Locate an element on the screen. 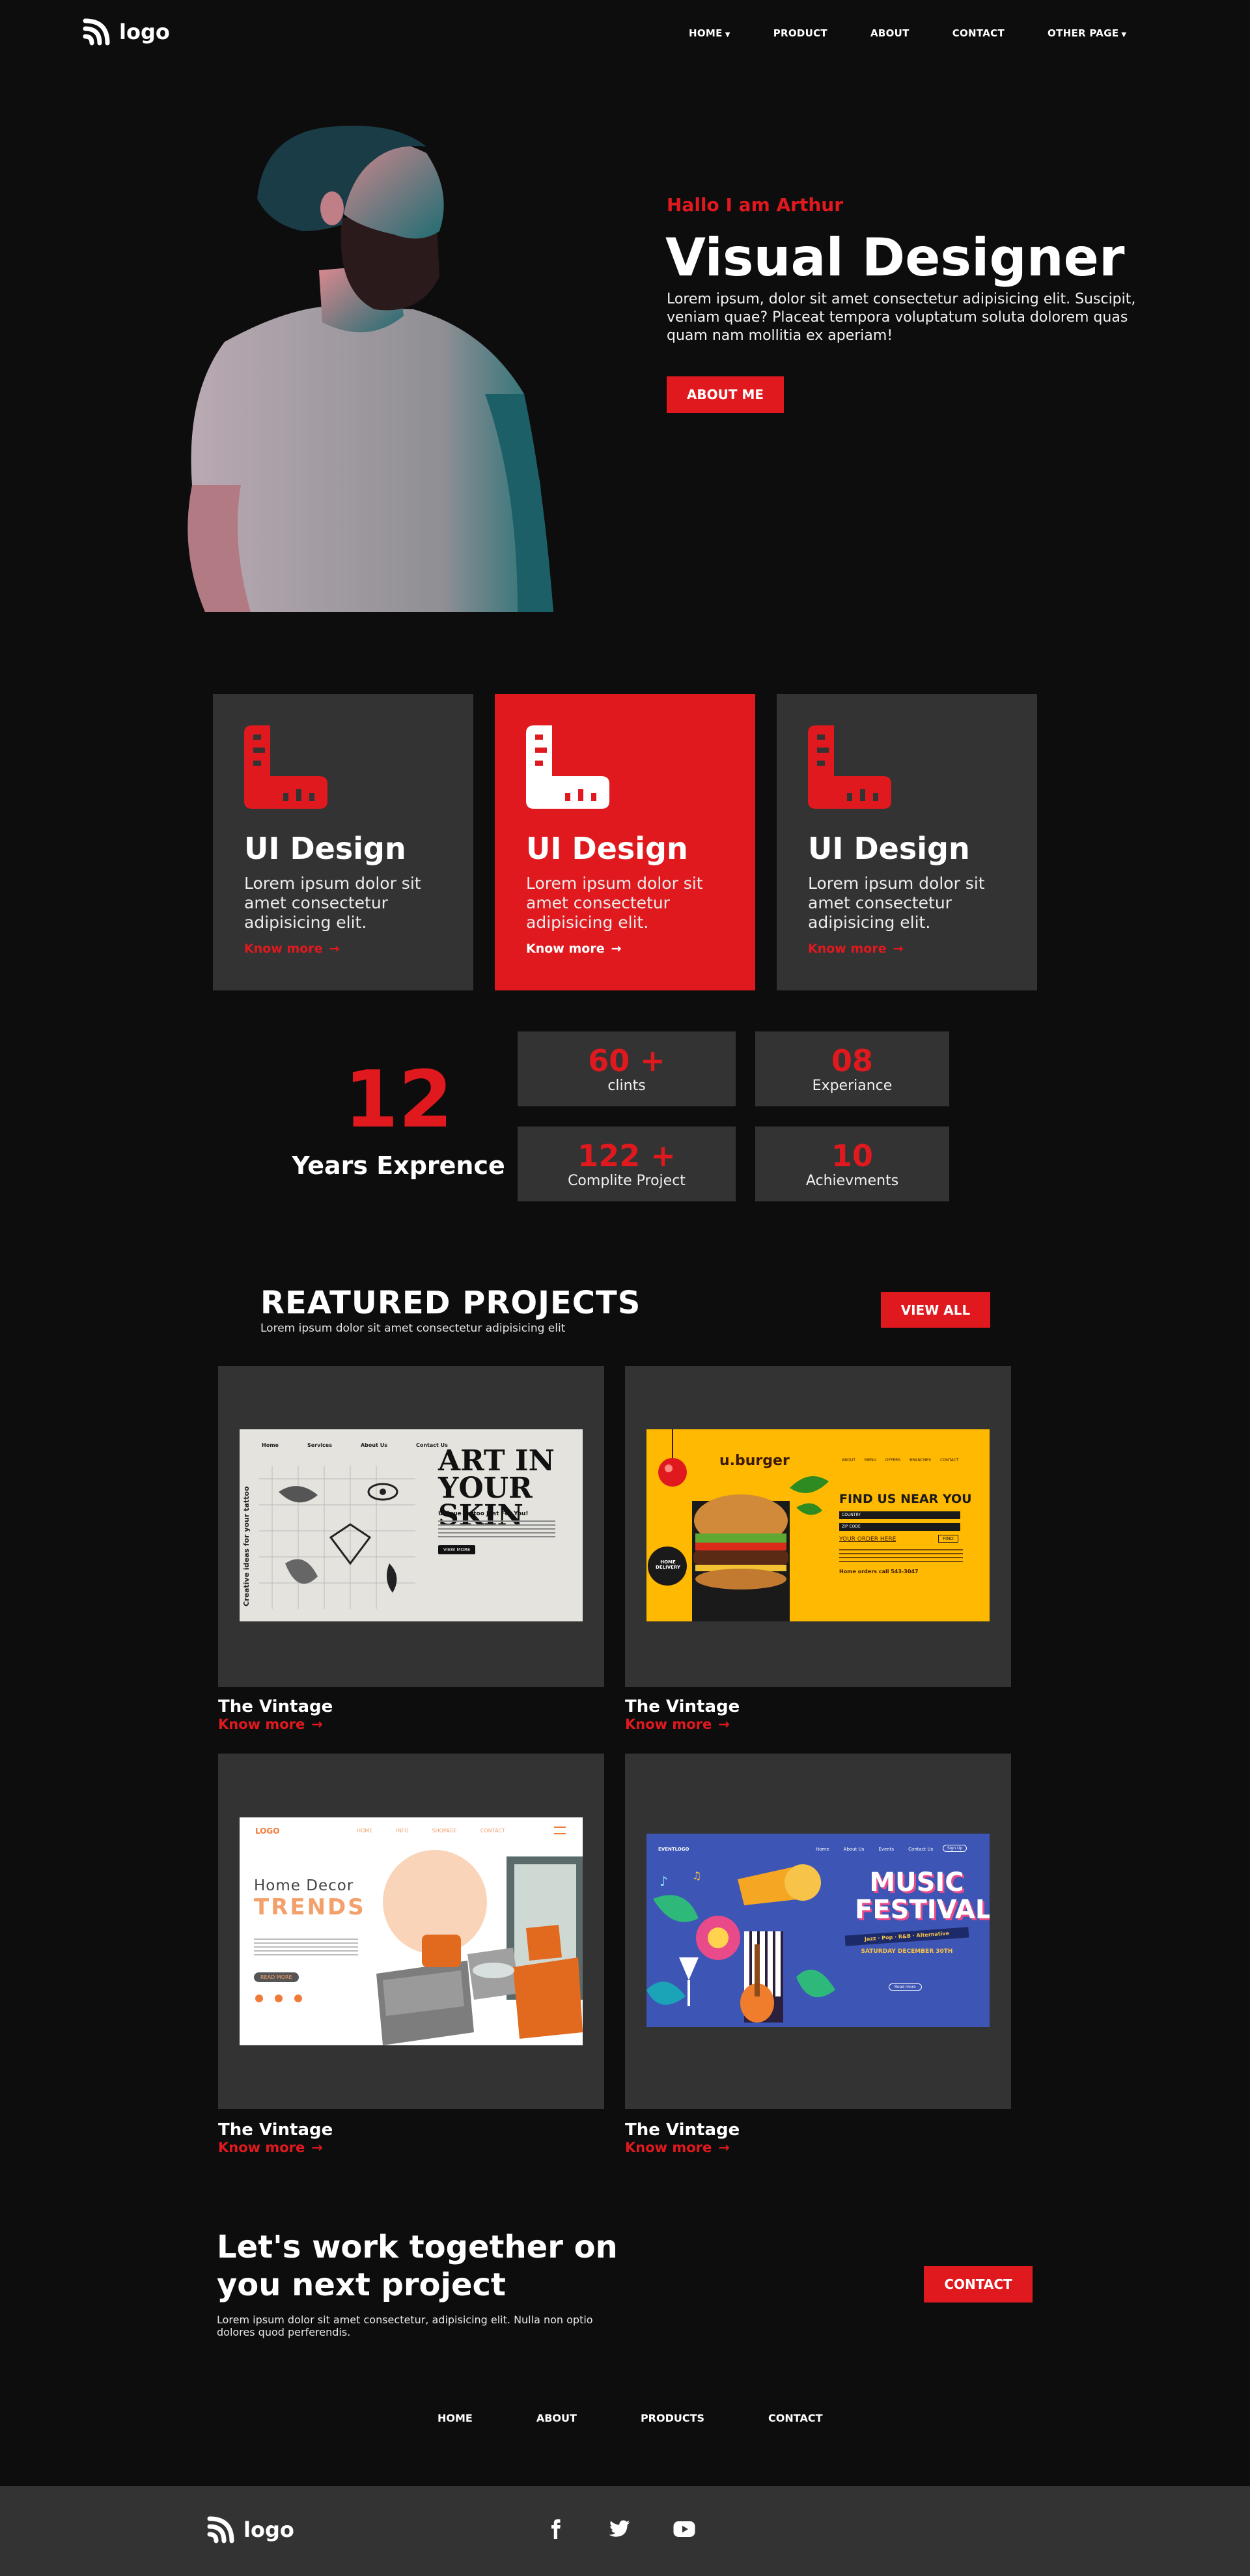 This screenshot has height=2576, width=1250. stat-value: 60 + is located at coordinates (626, 1060).